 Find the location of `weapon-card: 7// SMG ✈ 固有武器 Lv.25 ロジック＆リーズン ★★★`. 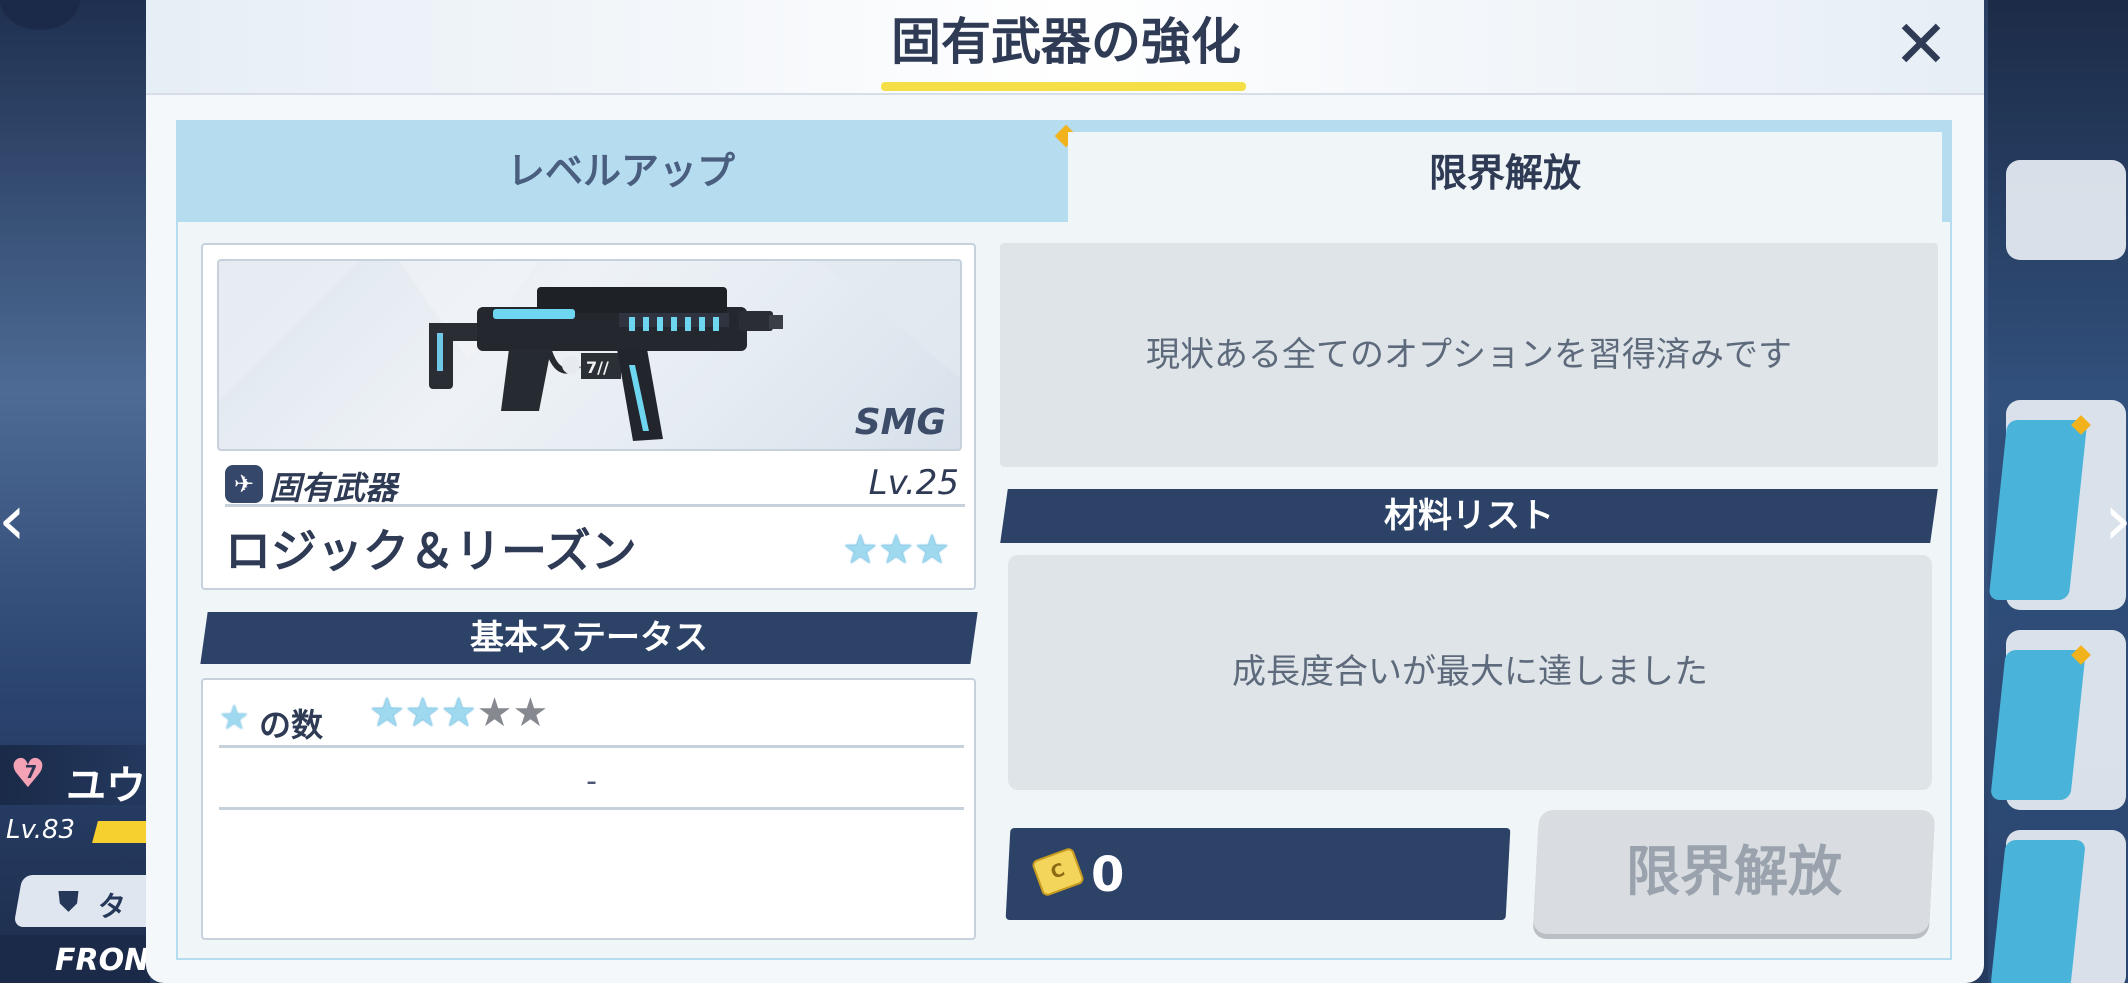

weapon-card: 7// SMG ✈ 固有武器 Lv.25 ロジック＆リーズン ★★★ is located at coordinates (588, 416).